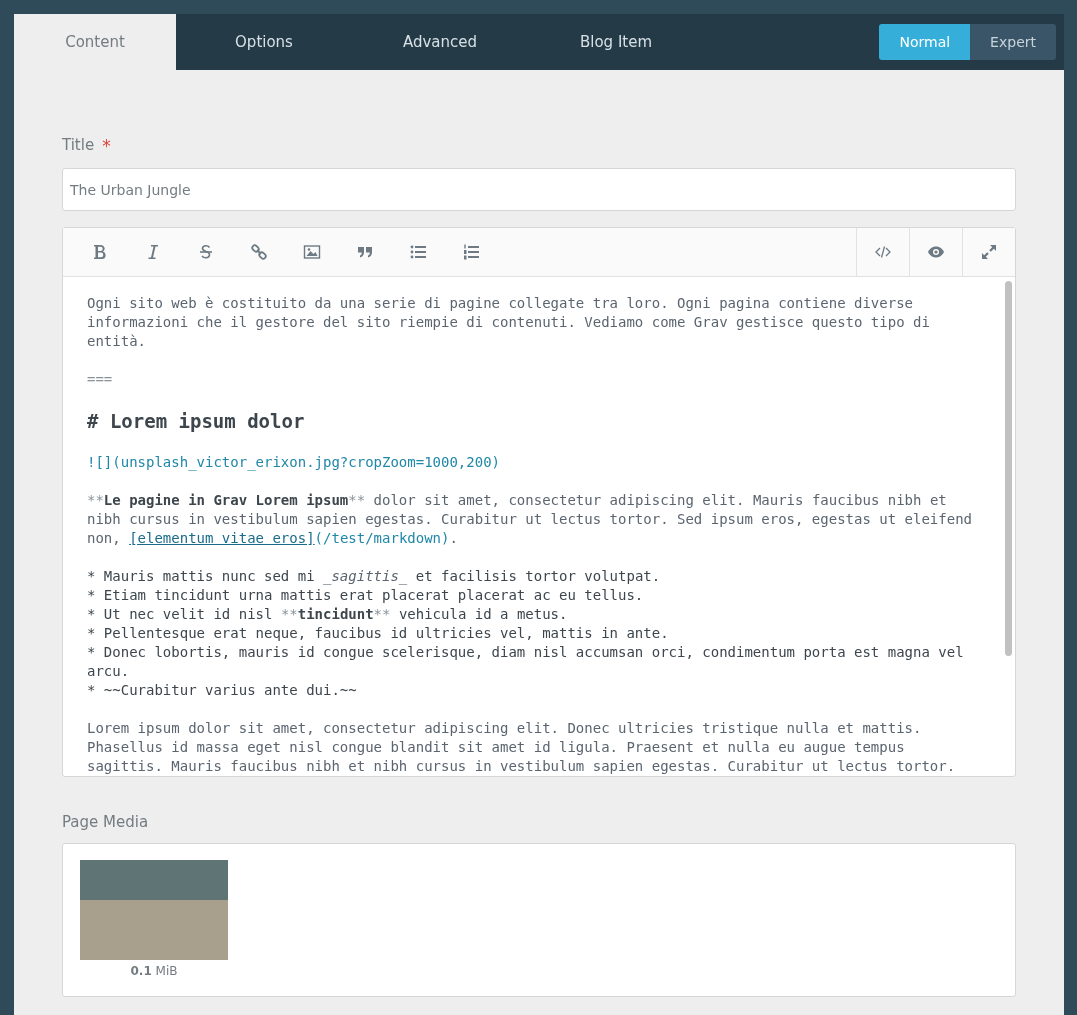 The height and width of the screenshot is (1015, 1077). What do you see at coordinates (530, 519) in the screenshot?
I see `markdown-paragraph: **Le pagine in Grav Lorem ipsum** dolor sit amet, consectetur adipiscing elit. Mauris faucibus nibh et nibh cursus in vestibulum sapien egestas. Curabitur ut lectus tortor. Sed ipsum eros, egestas ut eleifend non, [elementum vitae eros](/test/markdown).` at bounding box center [530, 519].